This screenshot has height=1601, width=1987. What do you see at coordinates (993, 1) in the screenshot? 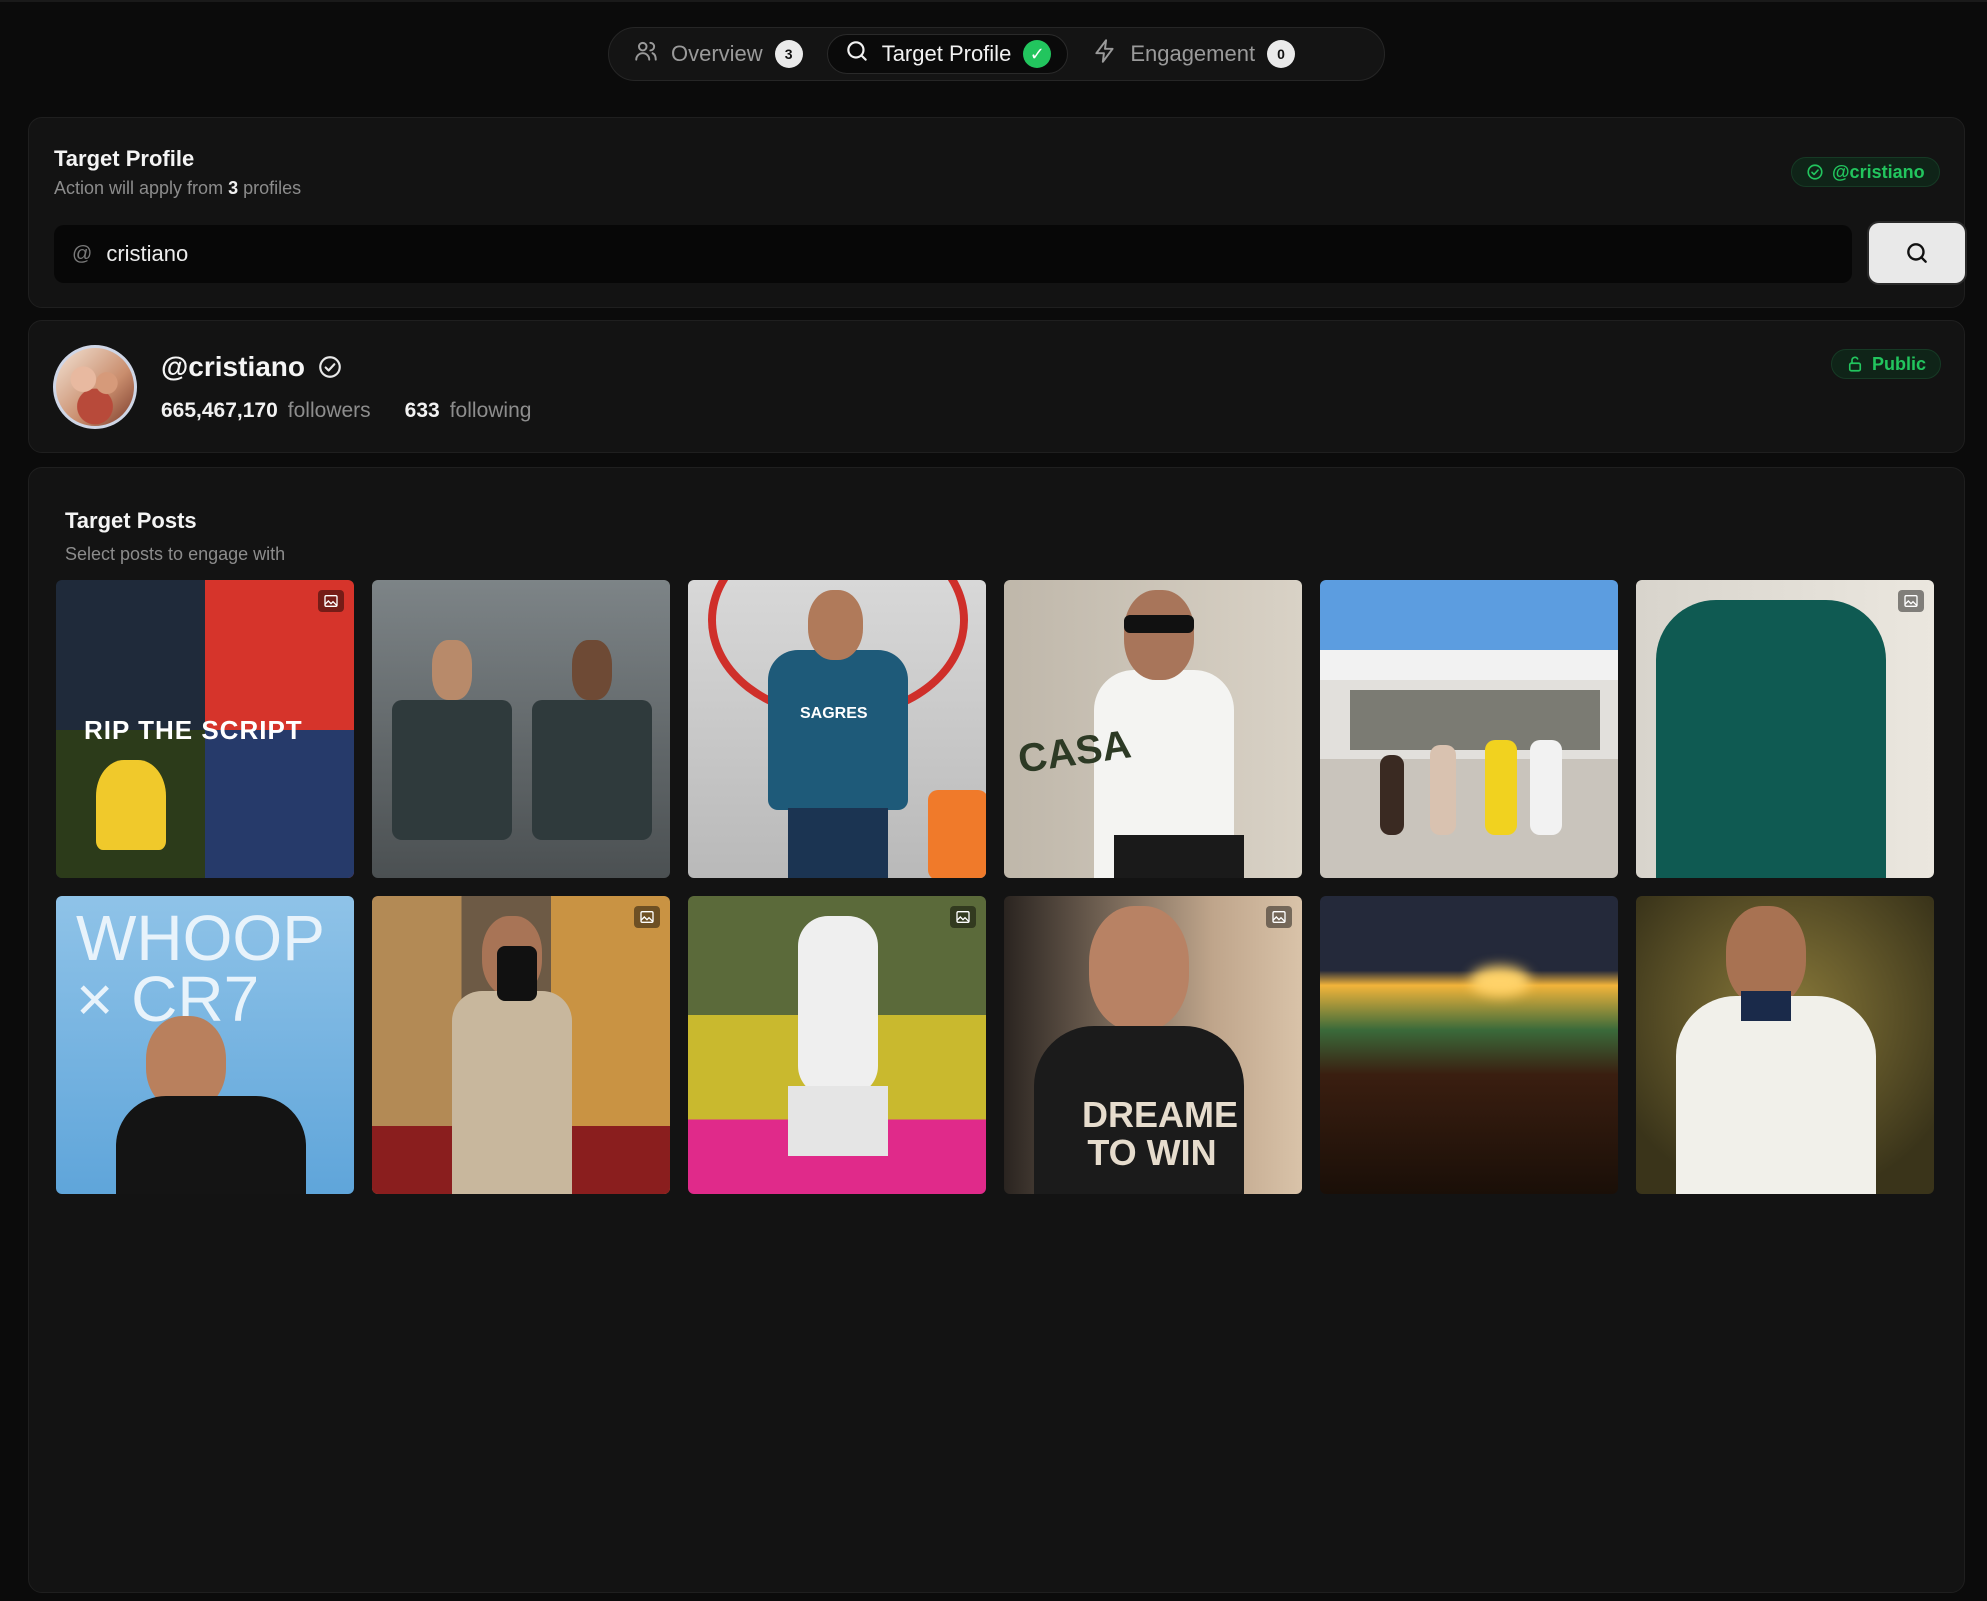
I see `window-top-border` at bounding box center [993, 1].